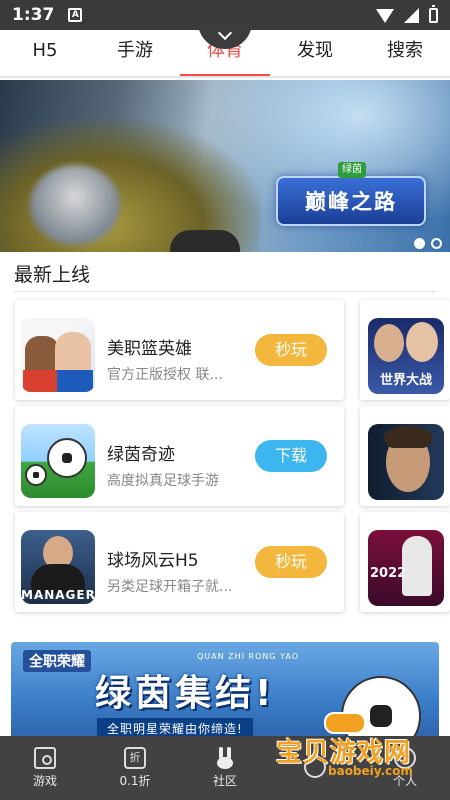 Image resolution: width=450 pixels, height=800 pixels. I want to click on year-icon-label: 2022, so click(388, 573).